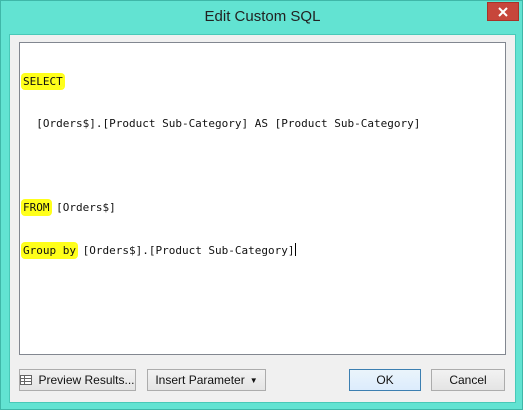  What do you see at coordinates (253, 380) in the screenshot?
I see `dropdown-arrow-icon: ▼` at bounding box center [253, 380].